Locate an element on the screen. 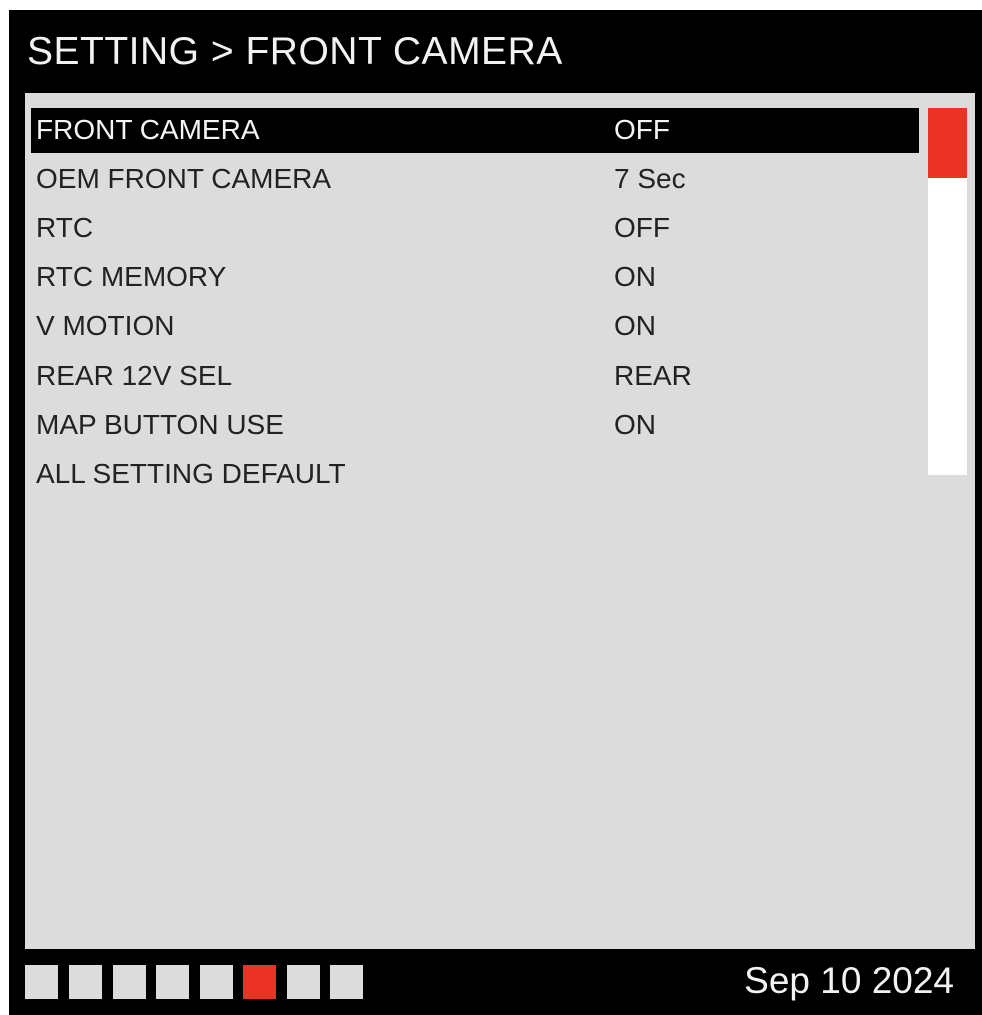 The height and width of the screenshot is (1015, 982). menu-item-rear-12v-sel: REAR 12V SEL REAR is located at coordinates (475, 376).